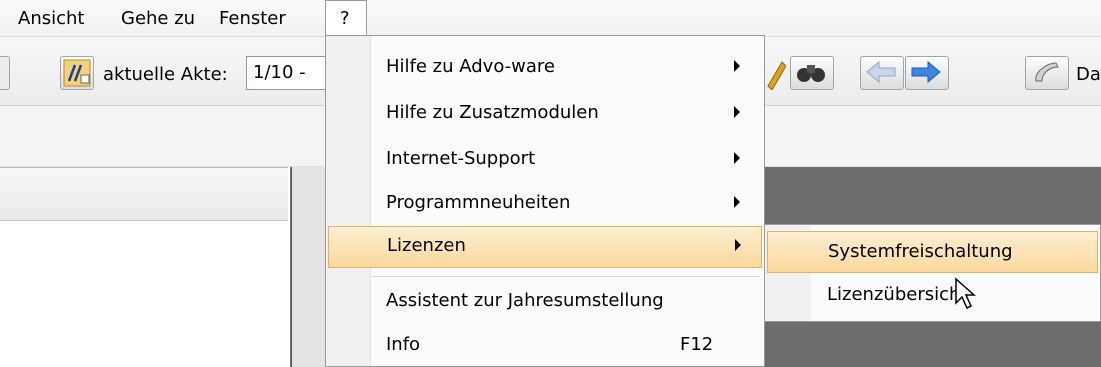 The width and height of the screenshot is (1101, 367). What do you see at coordinates (492, 112) in the screenshot?
I see `menu-item-label: Hilfe zu Zusatzmodulen` at bounding box center [492, 112].